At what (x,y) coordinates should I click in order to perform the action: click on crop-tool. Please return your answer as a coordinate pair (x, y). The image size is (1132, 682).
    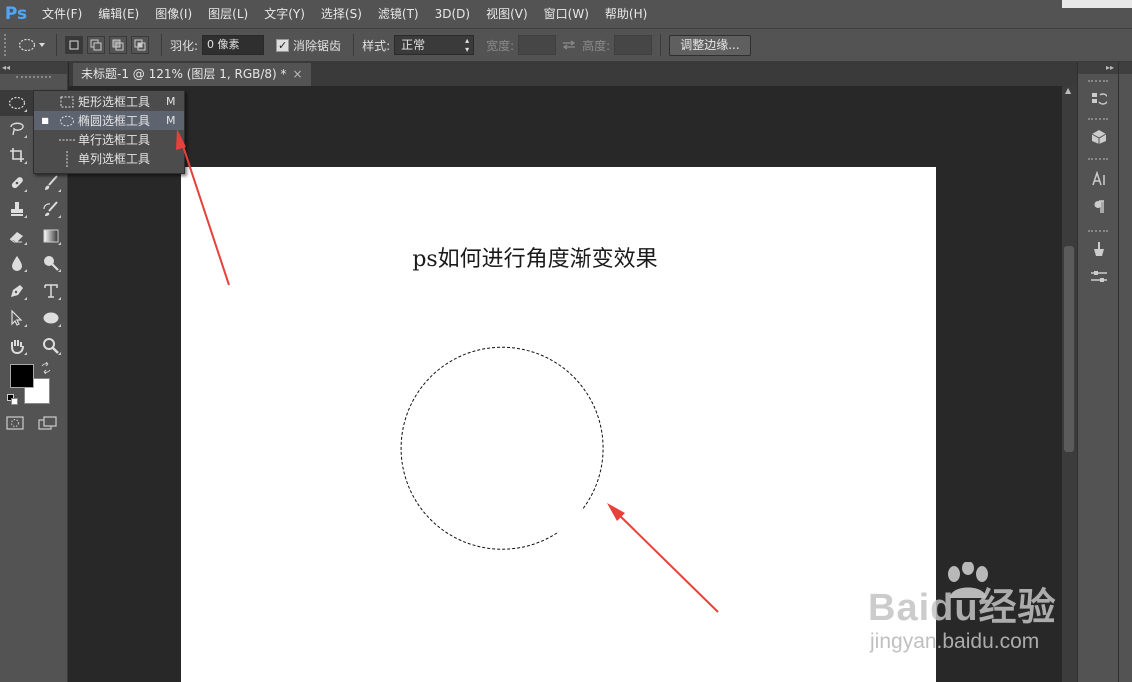
    Looking at the image, I should click on (17, 155).